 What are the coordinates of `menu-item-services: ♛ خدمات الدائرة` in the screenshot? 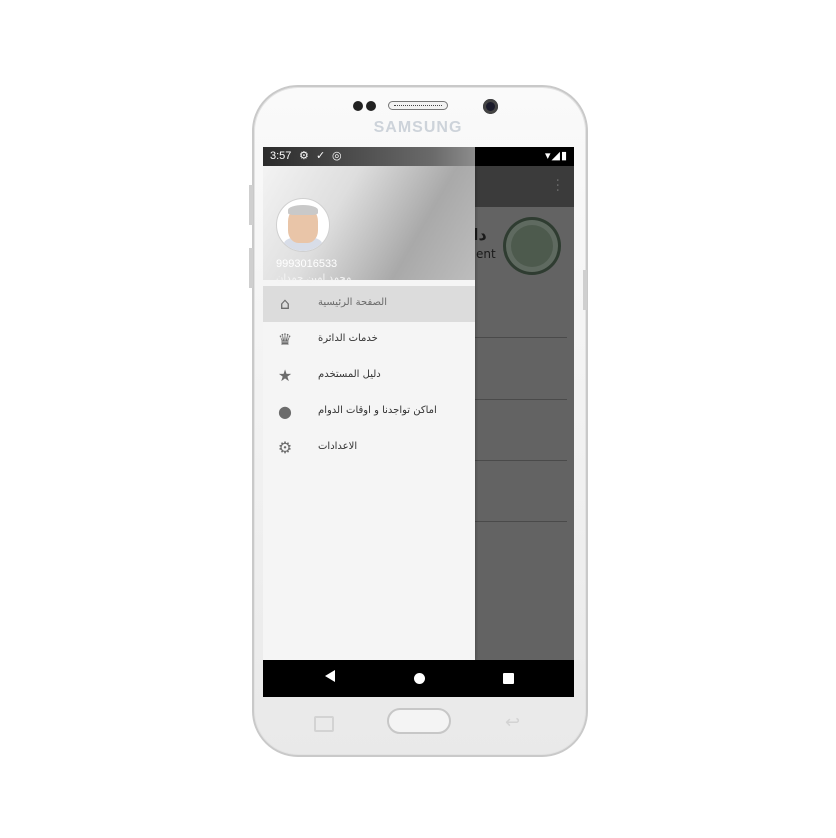 It's located at (369, 340).